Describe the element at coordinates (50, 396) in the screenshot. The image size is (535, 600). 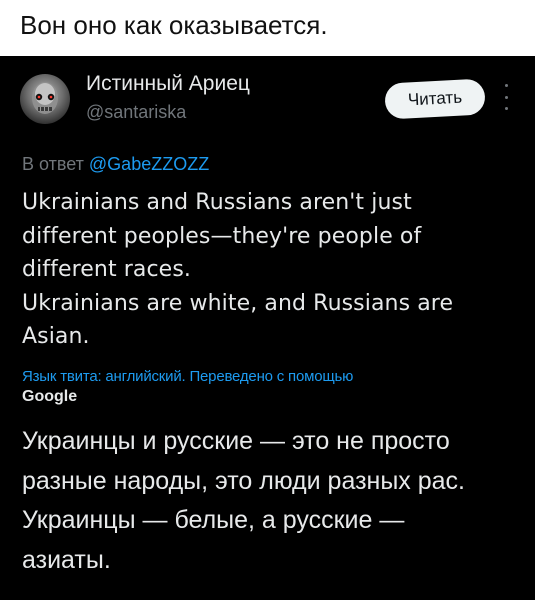
I see `translation-provider: Google` at that location.